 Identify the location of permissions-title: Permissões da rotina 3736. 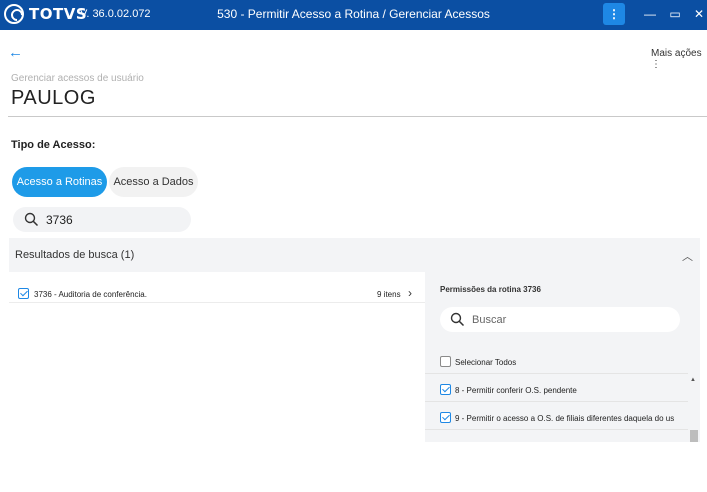
(490, 289).